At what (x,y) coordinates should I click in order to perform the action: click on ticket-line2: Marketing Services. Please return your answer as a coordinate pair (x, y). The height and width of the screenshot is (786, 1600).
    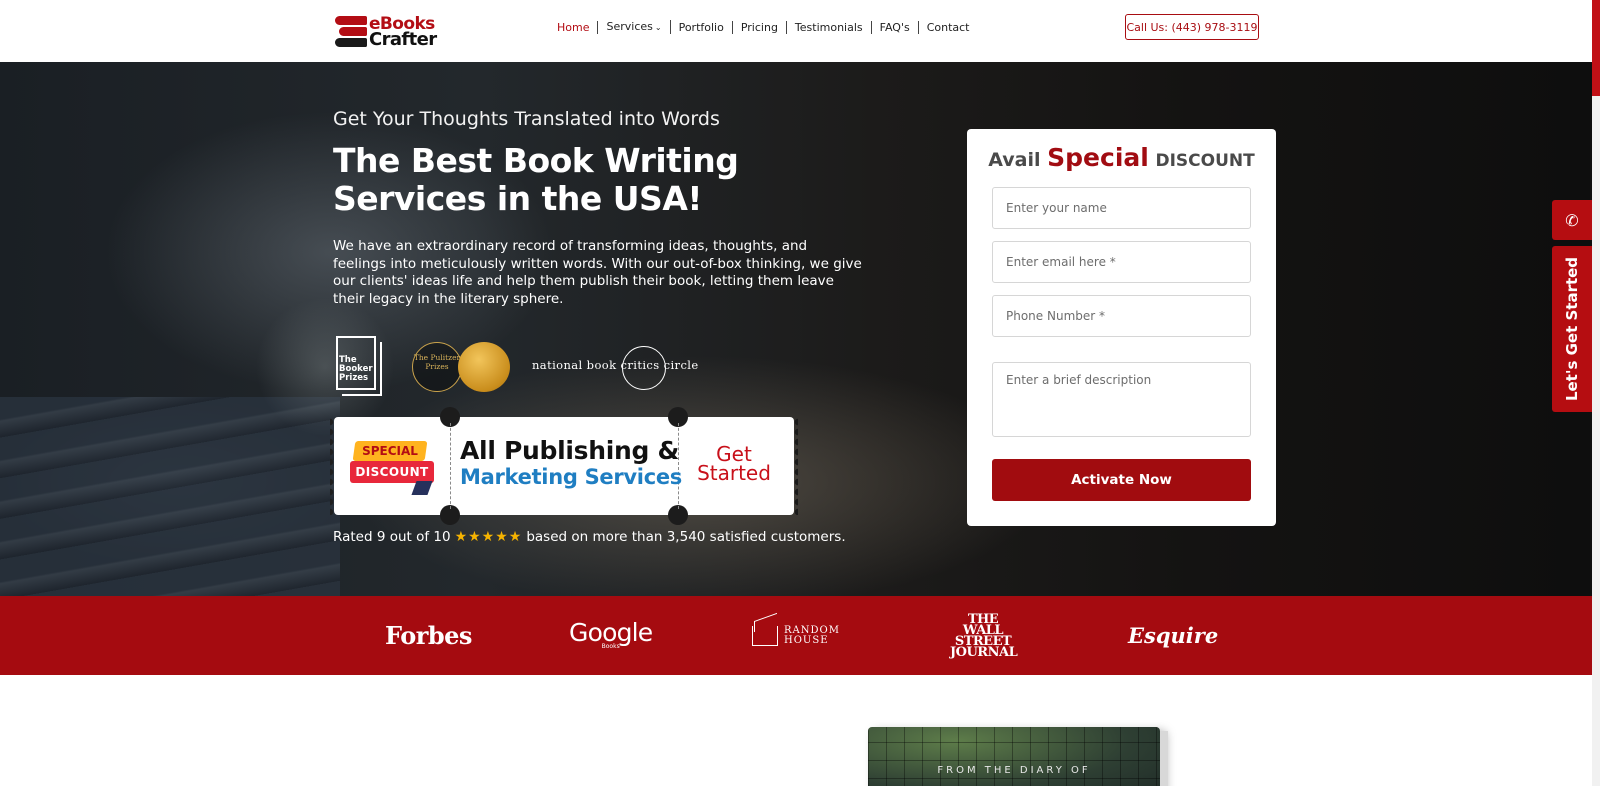
    Looking at the image, I should click on (571, 477).